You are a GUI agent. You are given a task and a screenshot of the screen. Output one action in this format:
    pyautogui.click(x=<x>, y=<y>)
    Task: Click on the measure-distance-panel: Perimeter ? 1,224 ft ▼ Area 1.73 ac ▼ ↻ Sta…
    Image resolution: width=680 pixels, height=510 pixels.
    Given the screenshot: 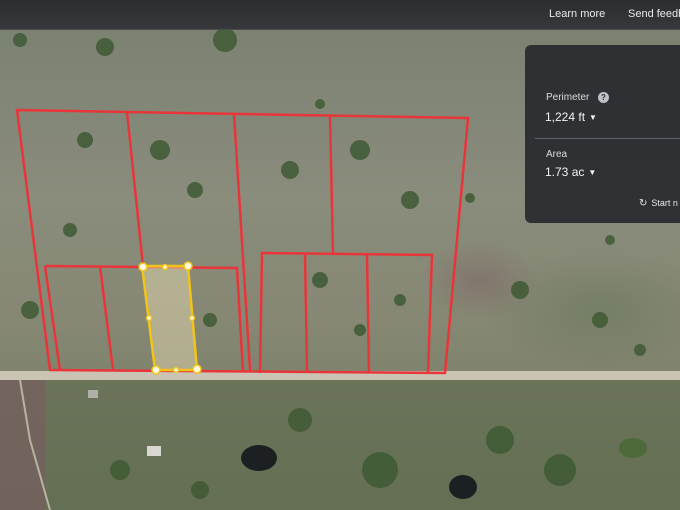 What is the action you would take?
    pyautogui.click(x=602, y=134)
    